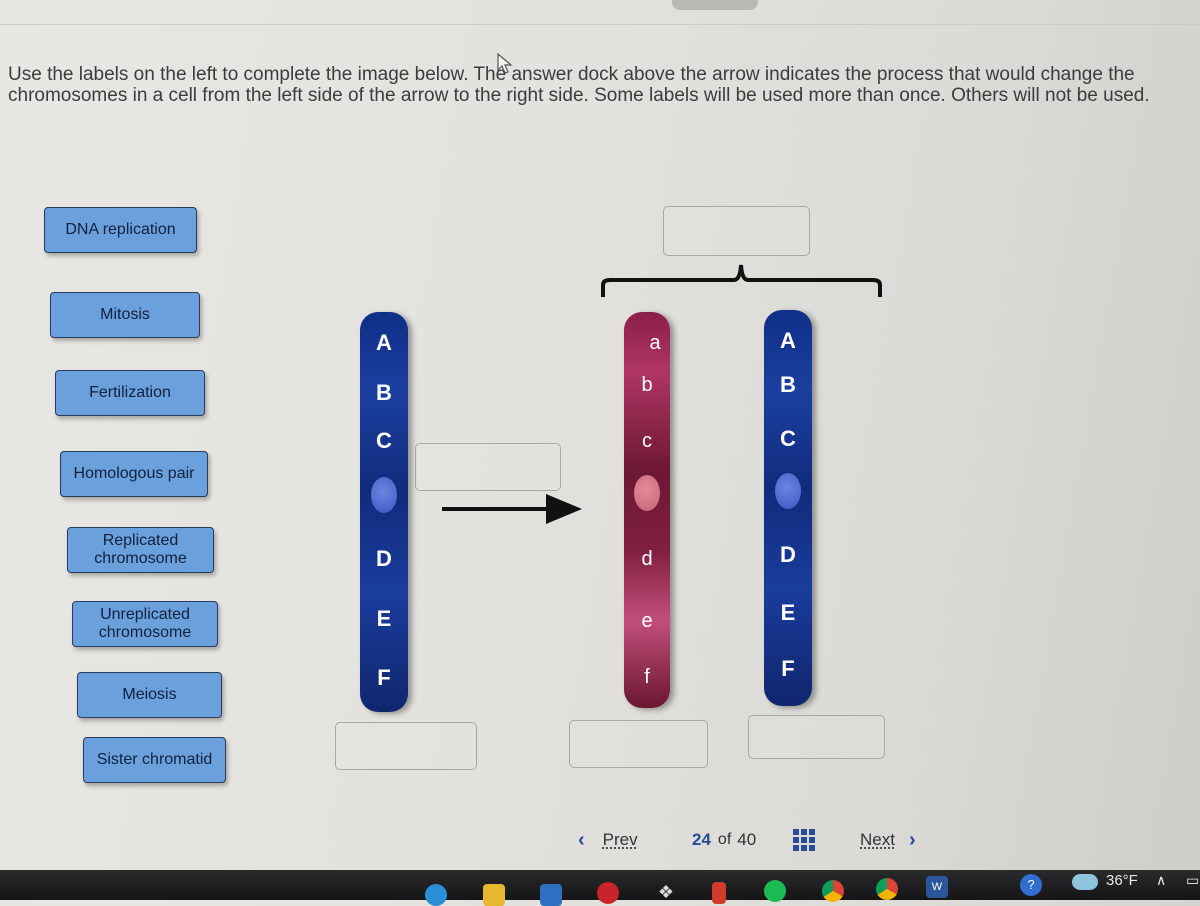 This screenshot has width=1200, height=906. I want to click on label-unreplicated-chromosome: Unreplicated chromosome, so click(145, 624).